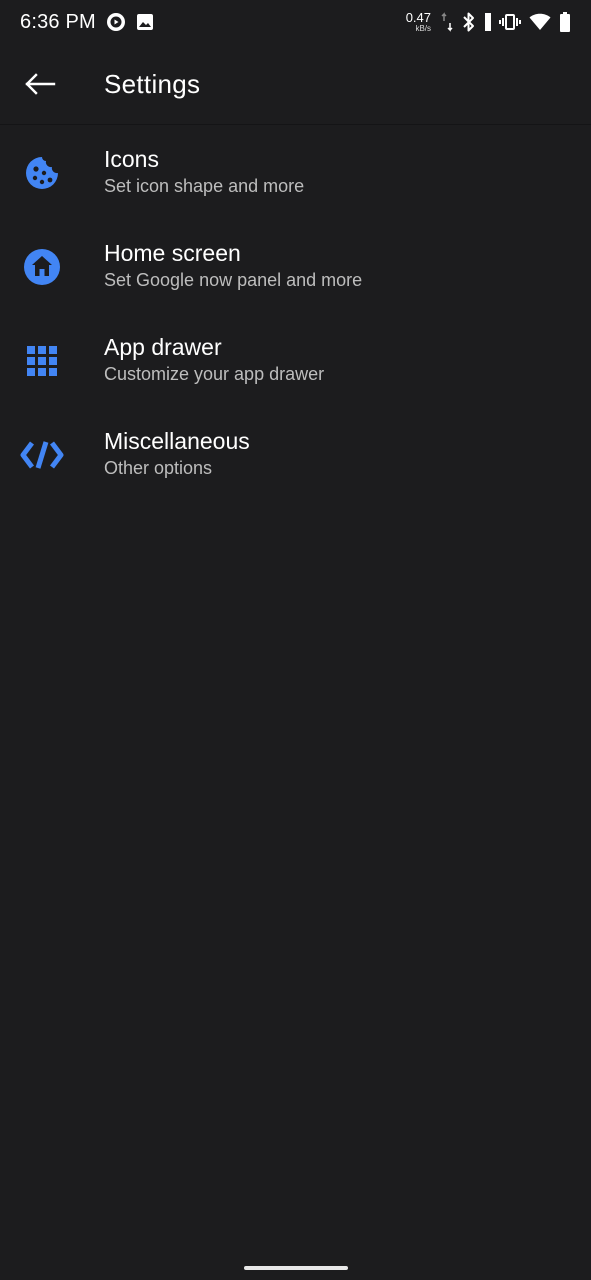  Describe the element at coordinates (131, 159) in the screenshot. I see `settings-item-title: Icons` at that location.